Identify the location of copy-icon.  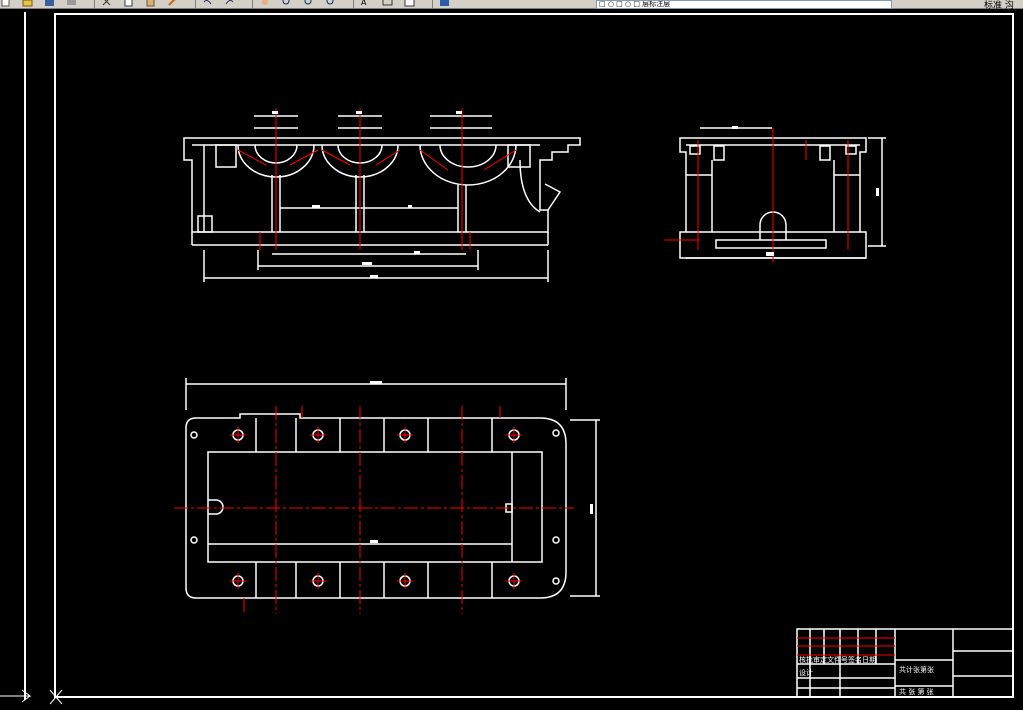
(130, 4).